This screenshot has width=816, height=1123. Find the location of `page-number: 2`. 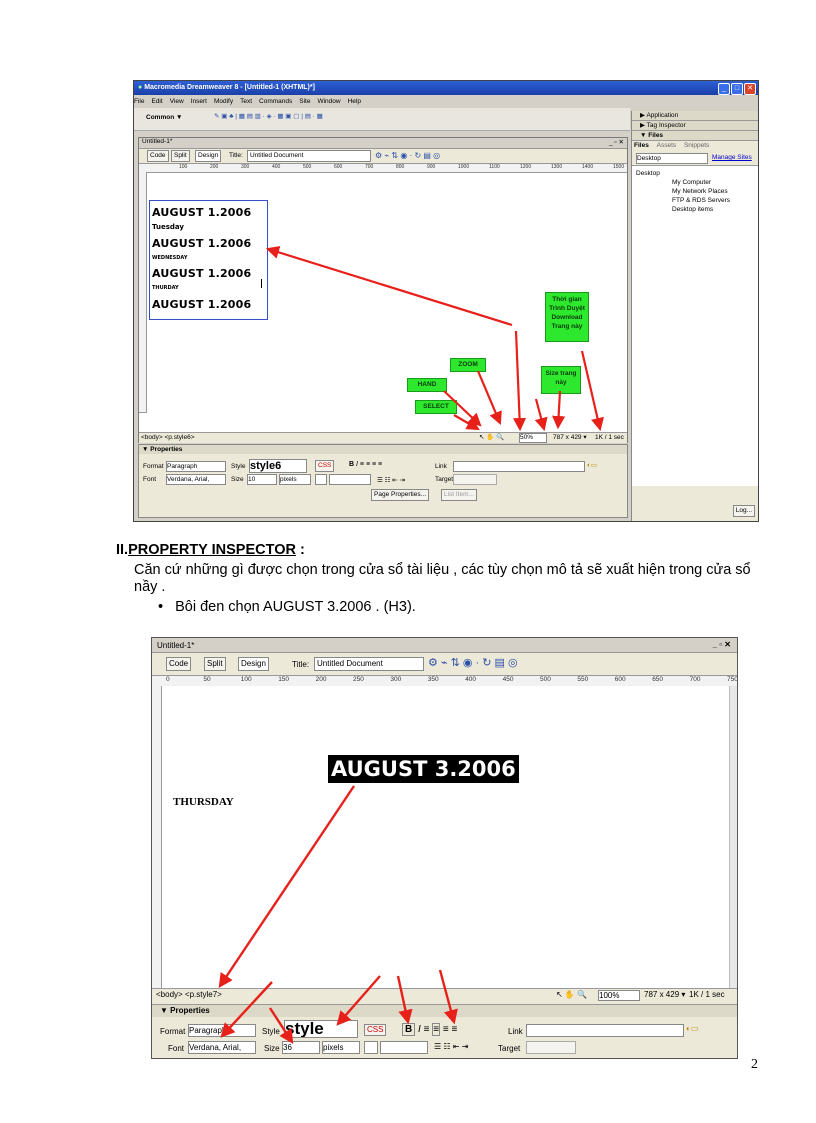

page-number: 2 is located at coordinates (754, 1064).